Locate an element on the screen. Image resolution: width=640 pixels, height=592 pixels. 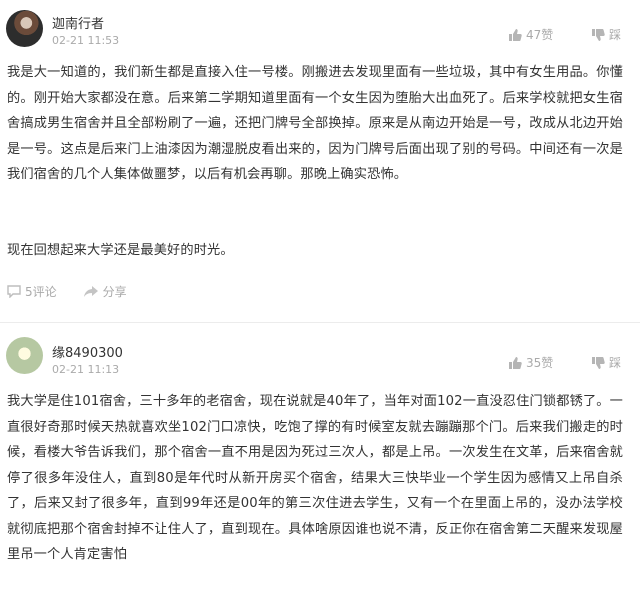
comment-text: 现在回想起来大学还是最美好的时光。 is located at coordinates (120, 250).